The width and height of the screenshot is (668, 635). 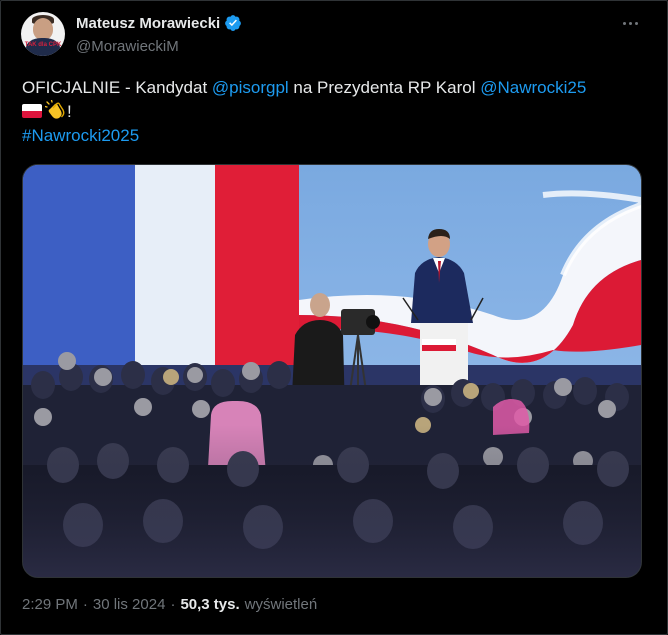 What do you see at coordinates (50, 604) in the screenshot?
I see `tweet-time: 2:29 PM` at bounding box center [50, 604].